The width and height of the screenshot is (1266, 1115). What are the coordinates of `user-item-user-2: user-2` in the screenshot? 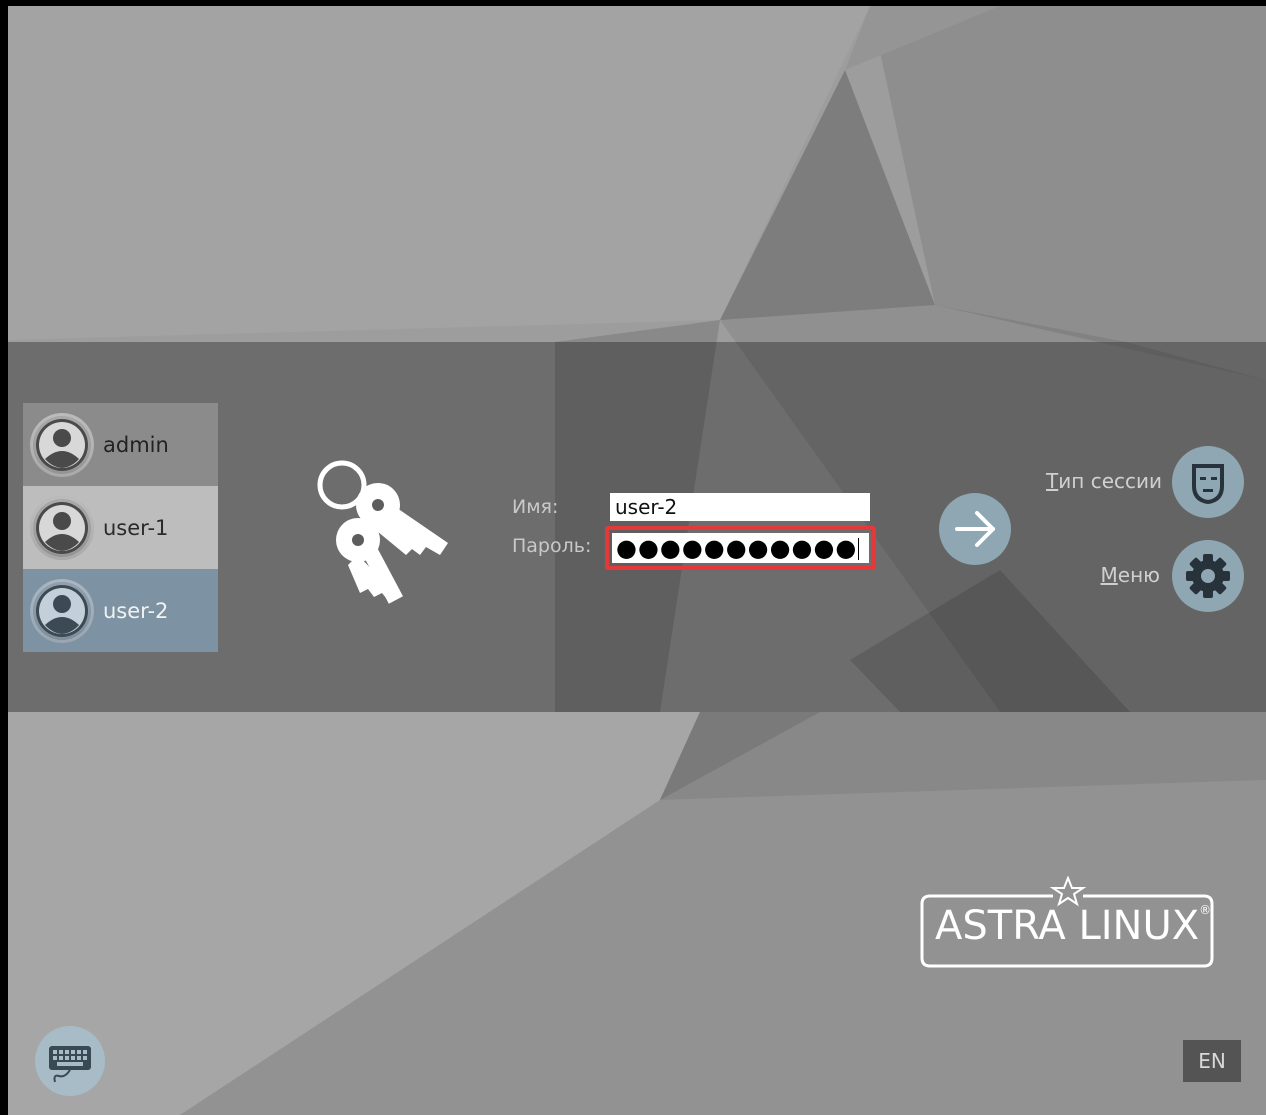 It's located at (120, 610).